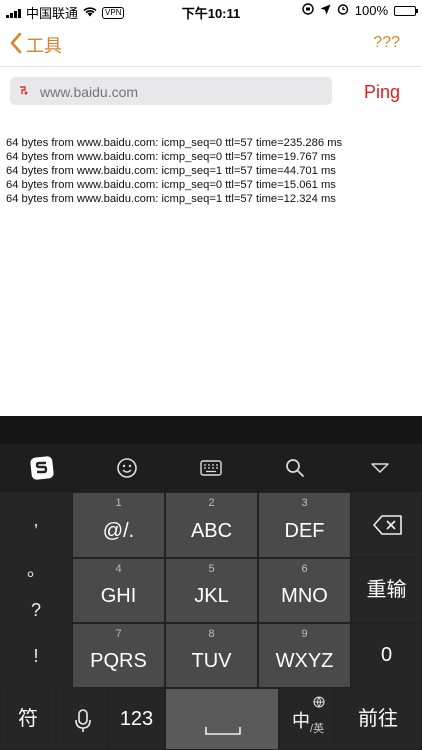 The image size is (422, 750). I want to click on voice-key, so click(82, 719).